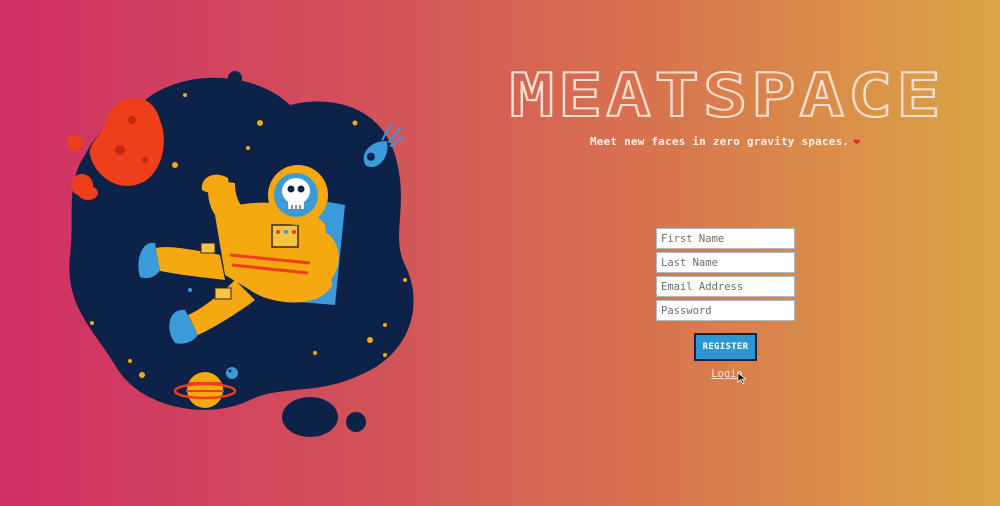 This screenshot has width=1000, height=506. Describe the element at coordinates (232, 373) in the screenshot. I see `small-moon` at that location.